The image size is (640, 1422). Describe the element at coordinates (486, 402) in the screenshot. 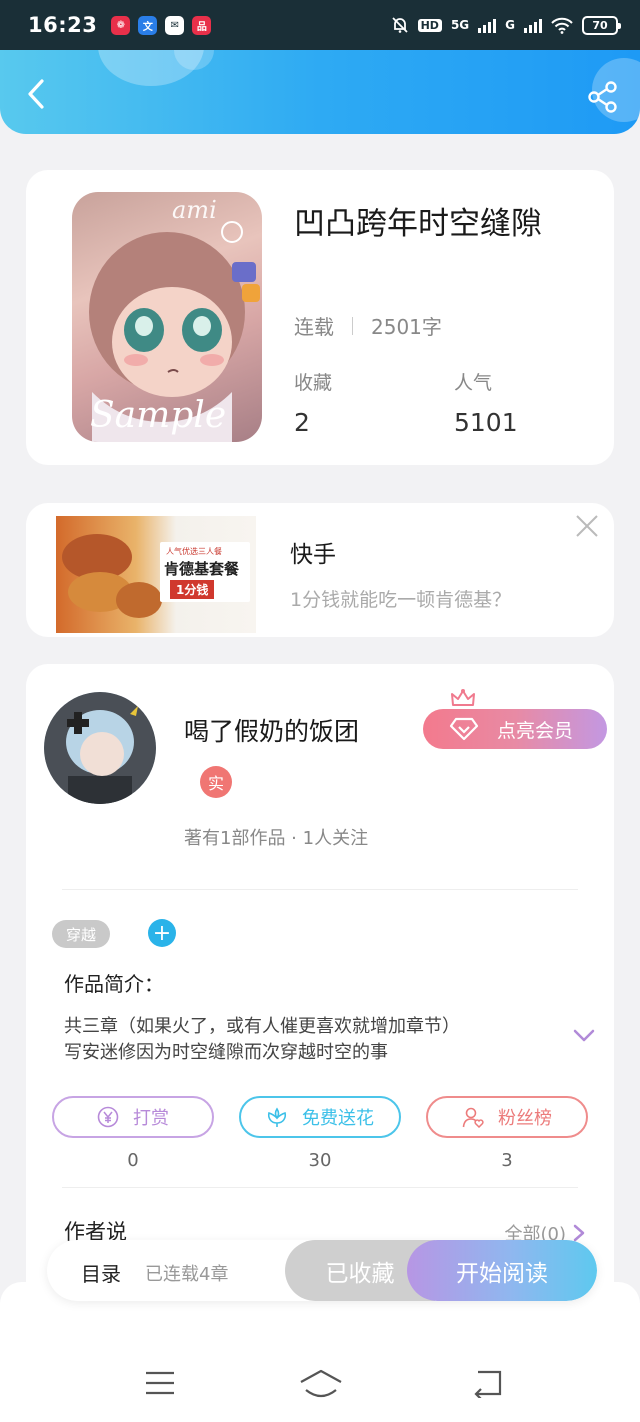

I see `popularity-stat: 人气 5101` at that location.